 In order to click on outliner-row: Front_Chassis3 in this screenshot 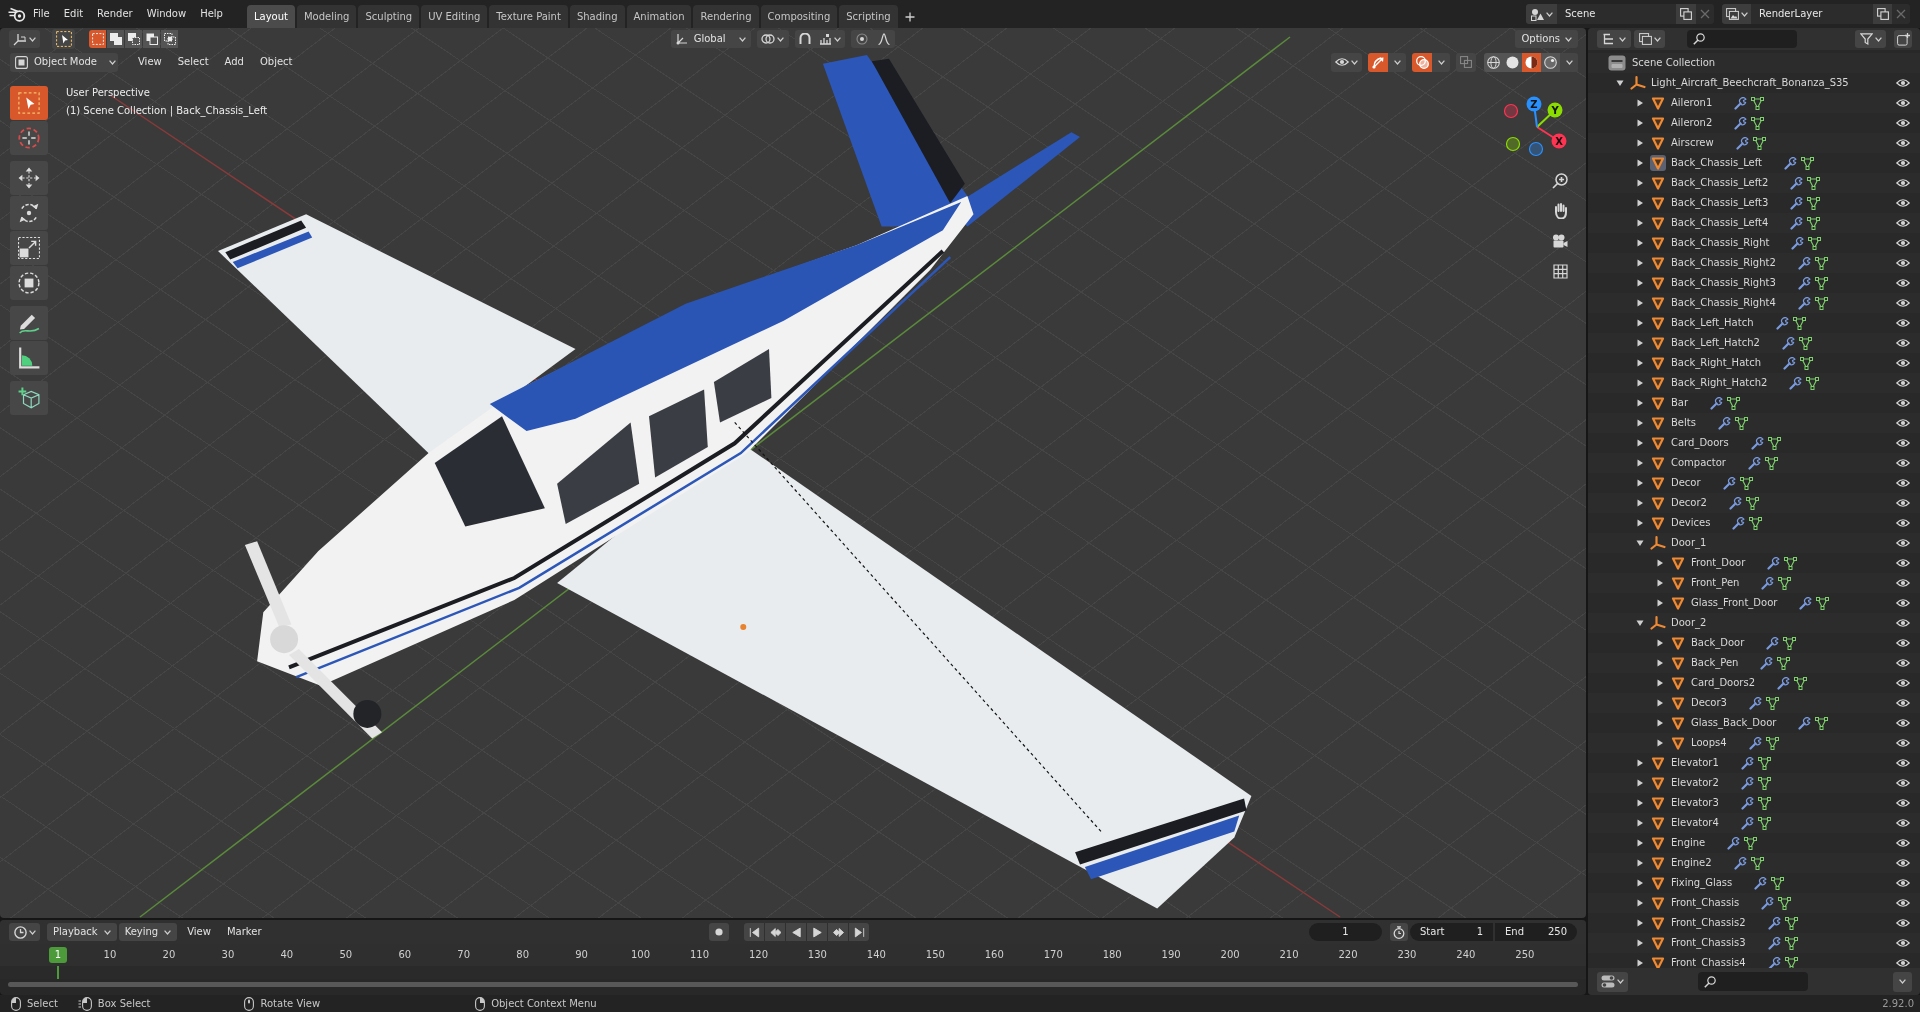, I will do `click(1754, 943)`.